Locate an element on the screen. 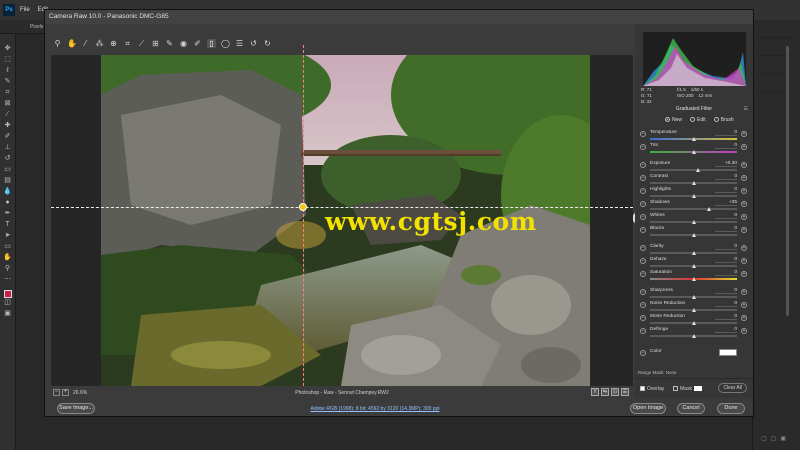  frame-tool-icon: ⊠ is located at coordinates (8, 103).